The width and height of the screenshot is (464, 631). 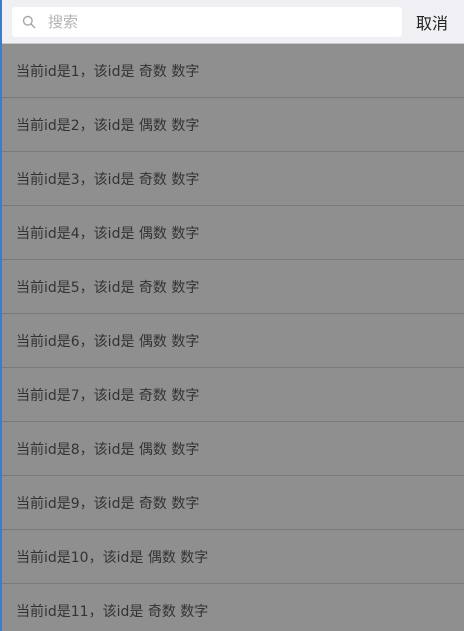 I want to click on list-item: 当前id是3，该id是 奇数 数字, so click(x=233, y=179).